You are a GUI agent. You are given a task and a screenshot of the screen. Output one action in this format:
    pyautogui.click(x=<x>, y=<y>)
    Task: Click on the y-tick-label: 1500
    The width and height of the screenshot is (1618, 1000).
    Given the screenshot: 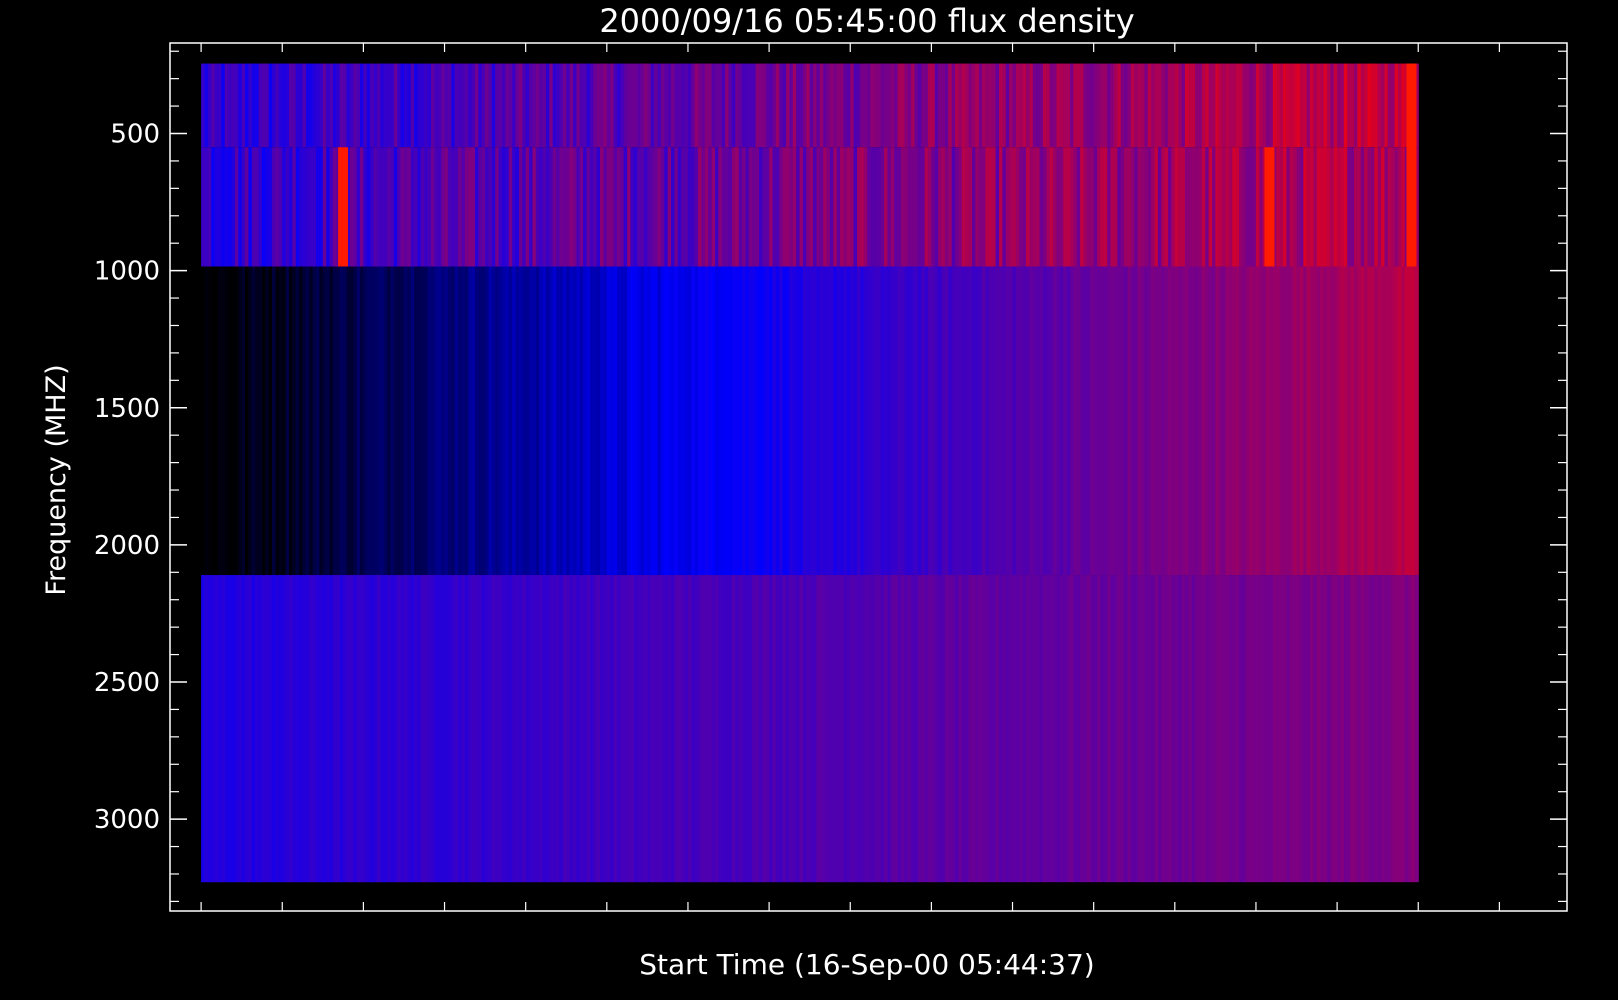 What is the action you would take?
    pyautogui.click(x=127, y=409)
    